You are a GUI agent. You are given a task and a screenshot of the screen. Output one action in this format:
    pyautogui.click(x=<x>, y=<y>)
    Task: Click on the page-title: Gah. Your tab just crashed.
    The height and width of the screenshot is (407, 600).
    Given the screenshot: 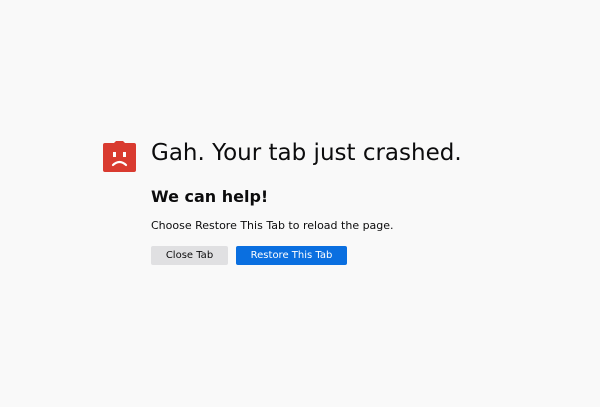 What is the action you would take?
    pyautogui.click(x=306, y=153)
    